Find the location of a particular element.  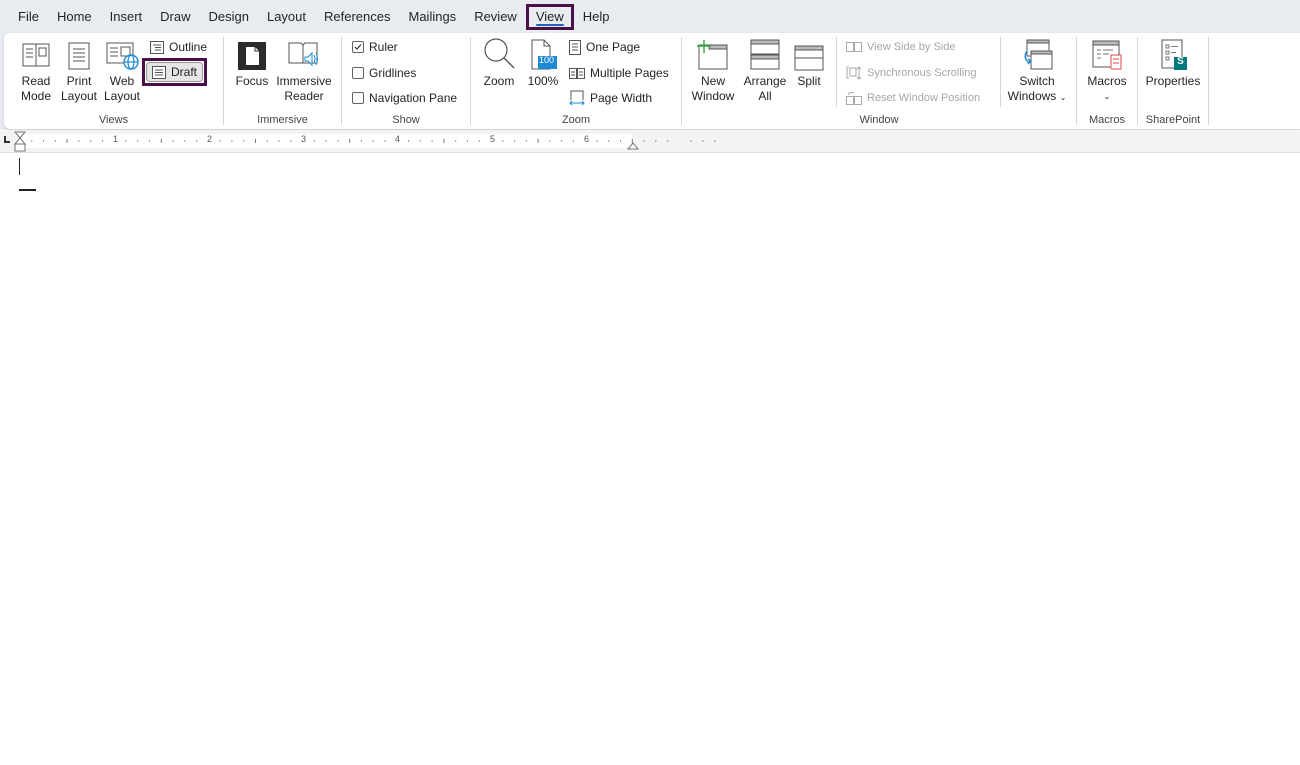

print-layout-label-1: Print is located at coordinates (79, 81).